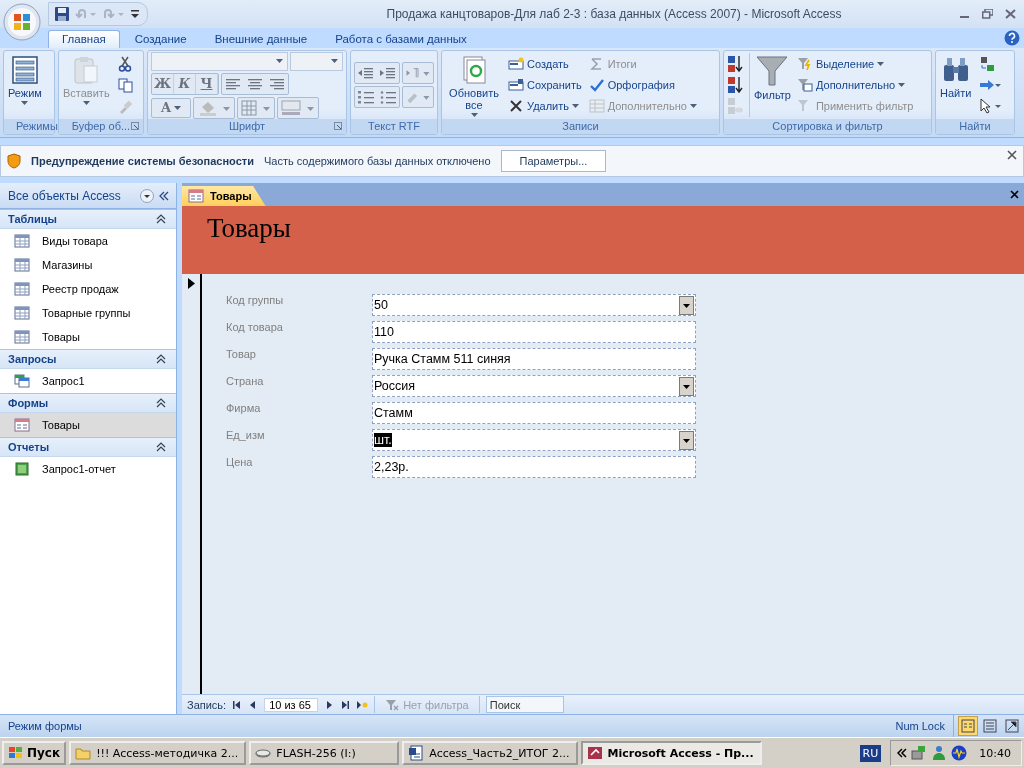 The height and width of the screenshot is (768, 1024). I want to click on replace-icon, so click(987, 64).